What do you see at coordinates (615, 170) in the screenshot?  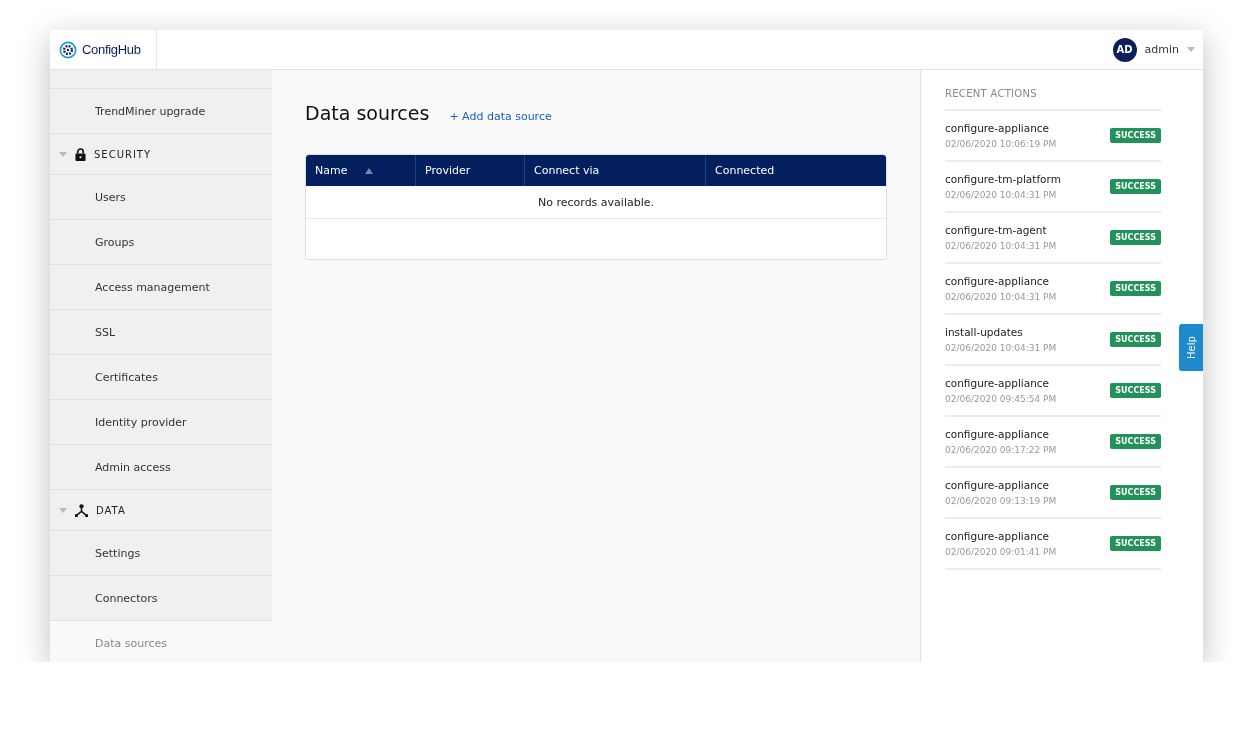 I see `column-header: Connect via` at bounding box center [615, 170].